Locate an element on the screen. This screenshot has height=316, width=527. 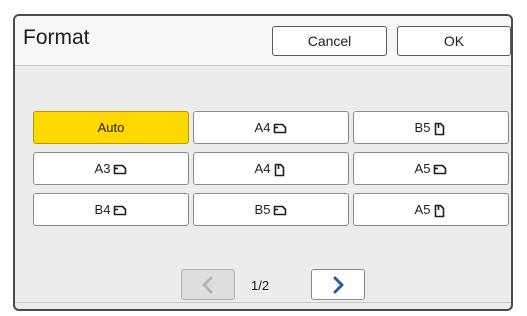
format-label: B4 is located at coordinates (102, 209).